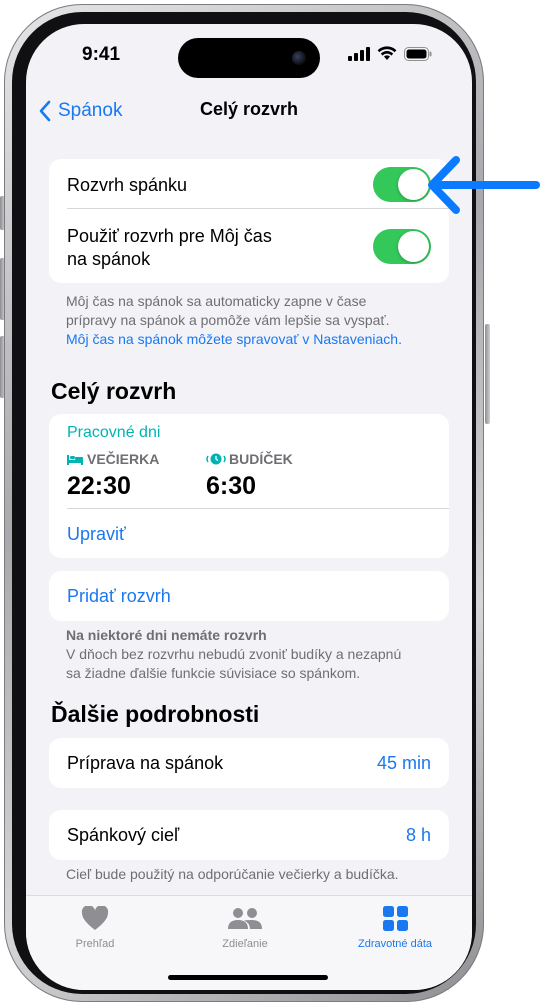 This screenshot has width=540, height=1008. What do you see at coordinates (109, 259) in the screenshot?
I see `use-schedule-line2: na spánok` at bounding box center [109, 259].